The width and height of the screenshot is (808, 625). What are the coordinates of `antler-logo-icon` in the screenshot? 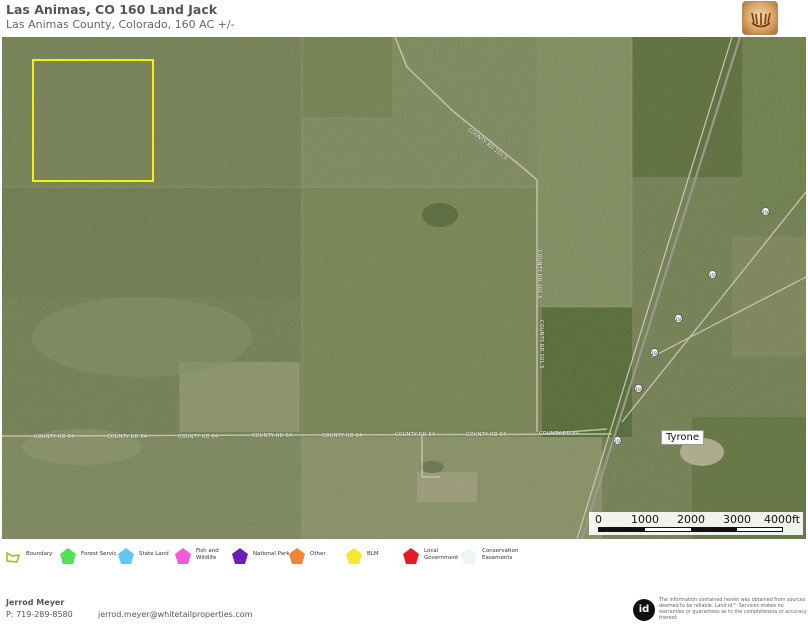 It's located at (760, 18).